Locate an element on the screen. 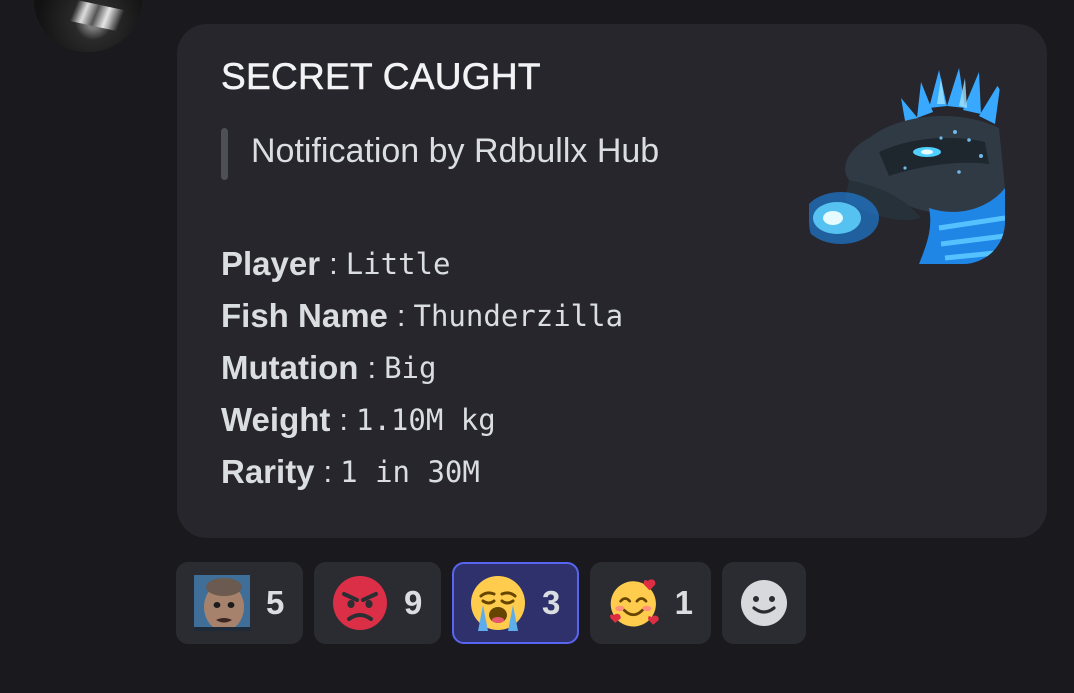 The image size is (1074, 693). reaction-count: 9 is located at coordinates (413, 602).